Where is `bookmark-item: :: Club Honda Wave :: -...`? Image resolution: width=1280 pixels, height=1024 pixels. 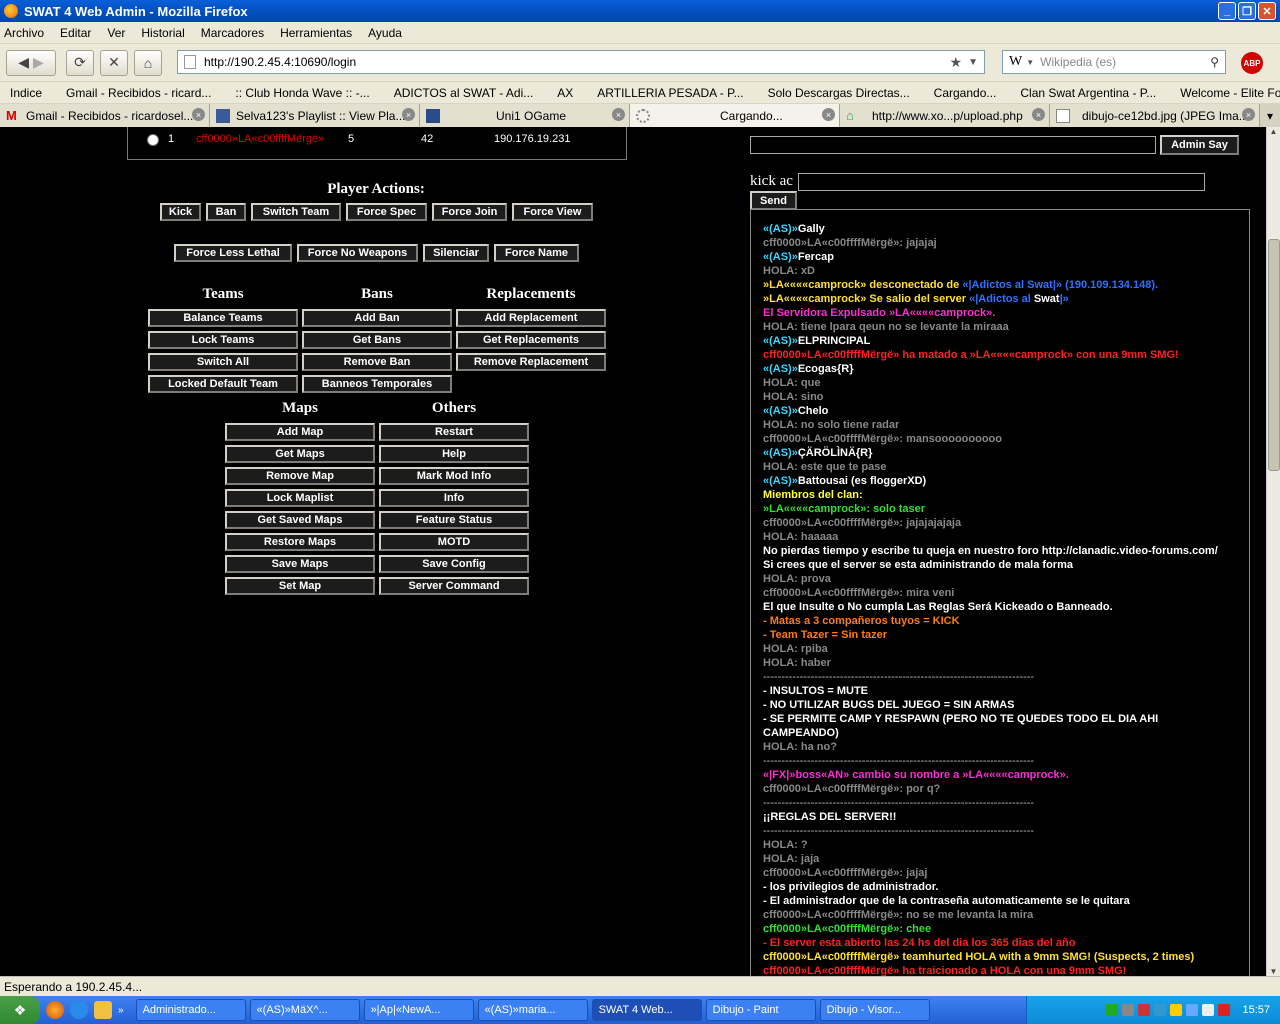 bookmark-item: :: Club Honda Wave :: -... is located at coordinates (302, 93).